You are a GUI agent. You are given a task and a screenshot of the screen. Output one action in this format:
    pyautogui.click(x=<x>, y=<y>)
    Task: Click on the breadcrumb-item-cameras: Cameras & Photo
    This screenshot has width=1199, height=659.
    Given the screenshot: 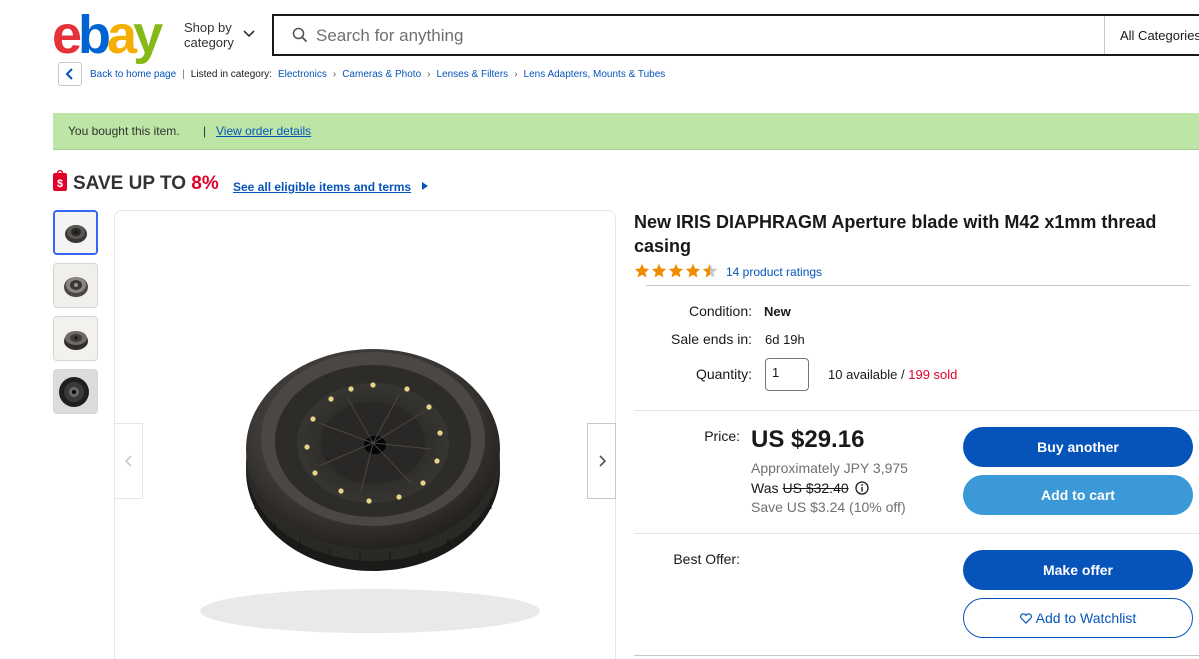 What is the action you would take?
    pyautogui.click(x=381, y=74)
    